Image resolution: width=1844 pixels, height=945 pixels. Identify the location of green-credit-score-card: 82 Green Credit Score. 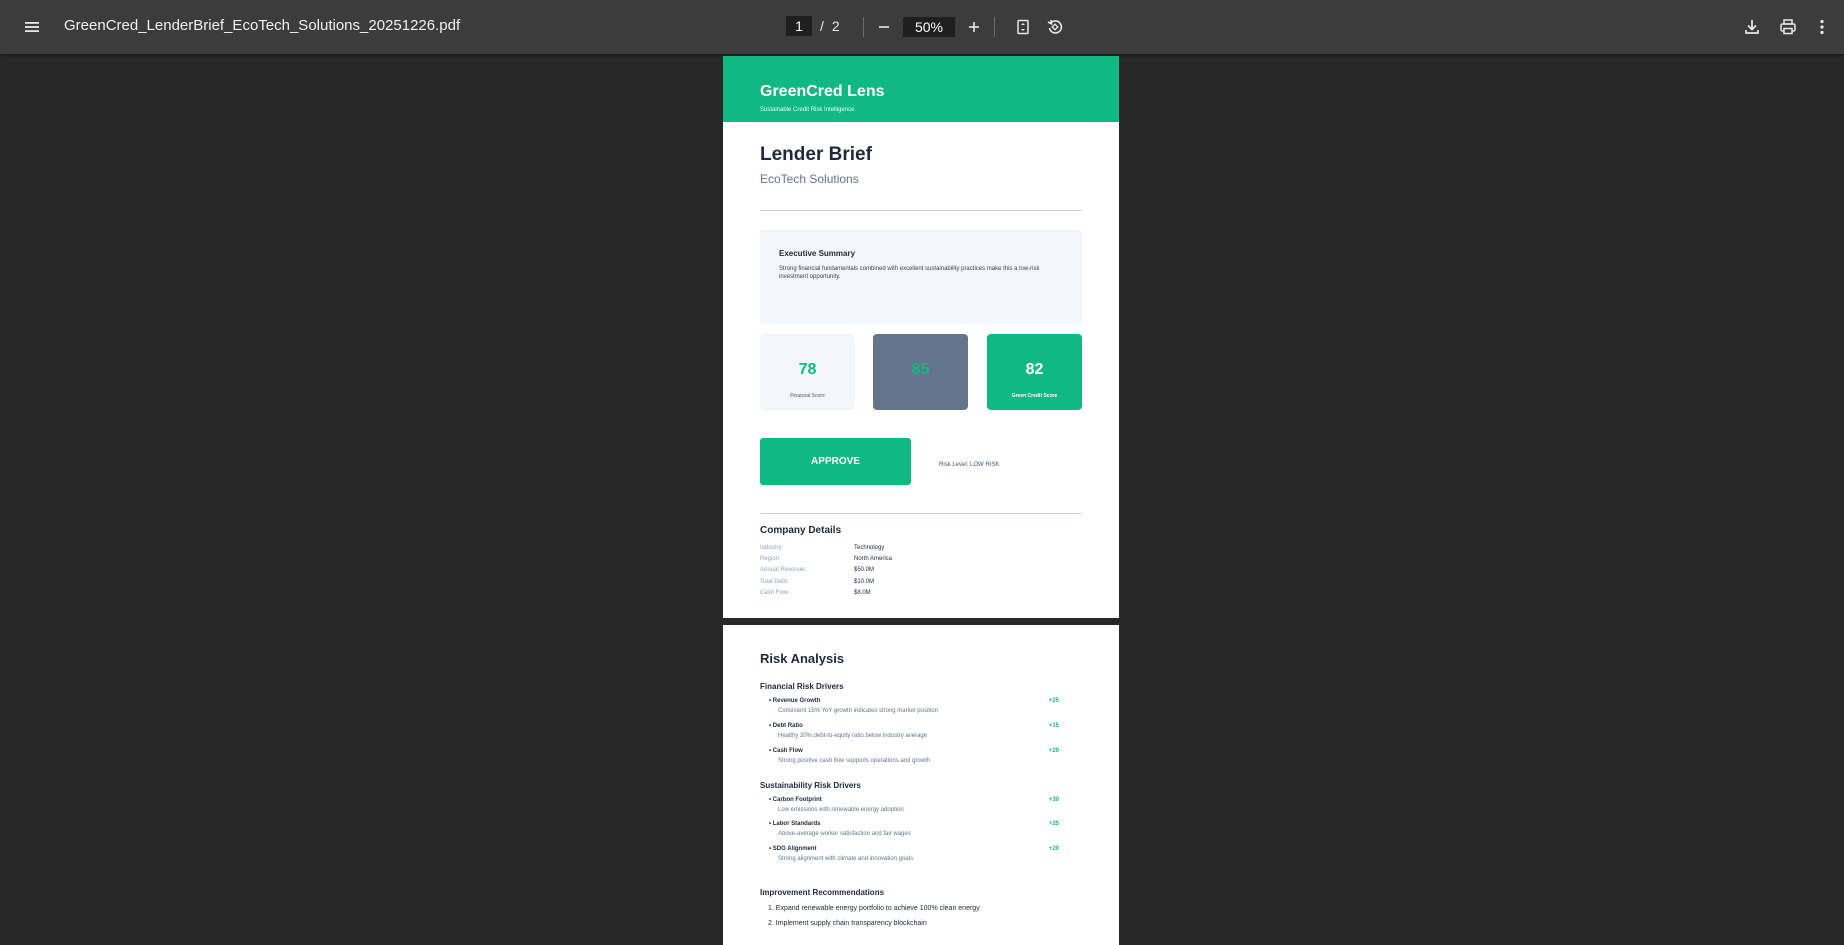
(1034, 372).